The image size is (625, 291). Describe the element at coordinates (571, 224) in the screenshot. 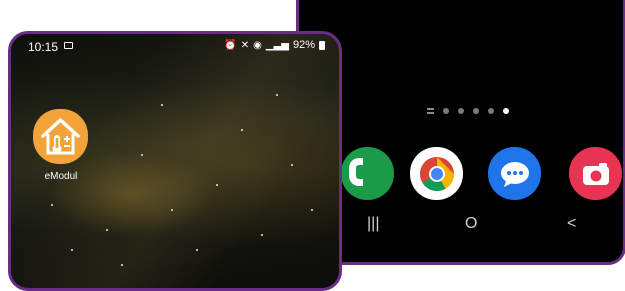

I see `back-button: <` at that location.